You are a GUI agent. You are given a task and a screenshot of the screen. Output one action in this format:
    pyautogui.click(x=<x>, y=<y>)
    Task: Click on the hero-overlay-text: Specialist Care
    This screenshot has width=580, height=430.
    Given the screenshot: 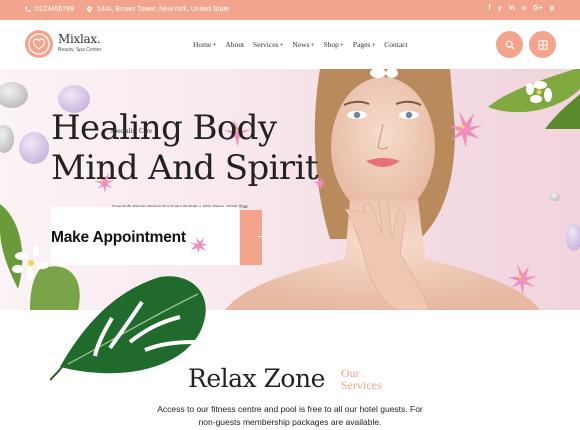 What is the action you would take?
    pyautogui.click(x=131, y=131)
    